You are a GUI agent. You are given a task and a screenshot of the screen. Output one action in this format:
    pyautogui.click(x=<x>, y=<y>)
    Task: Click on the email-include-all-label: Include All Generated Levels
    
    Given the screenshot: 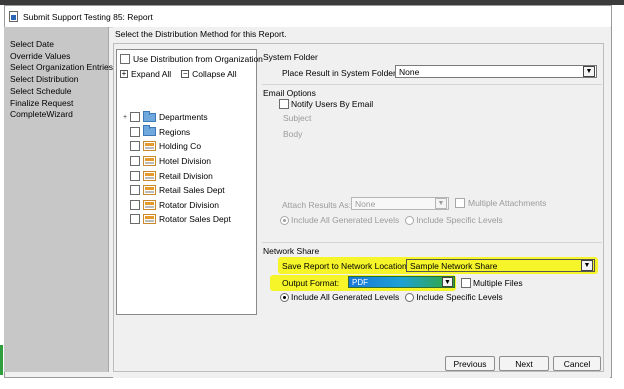 What is the action you would take?
    pyautogui.click(x=345, y=220)
    